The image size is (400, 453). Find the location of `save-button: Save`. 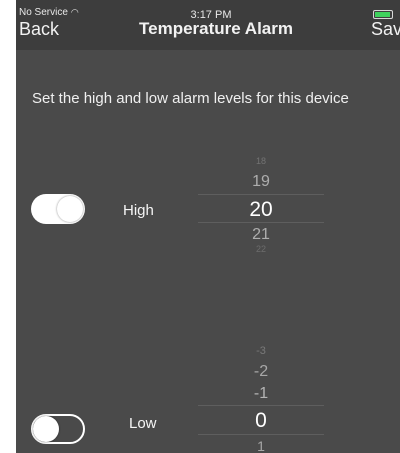

save-button: Save is located at coordinates (385, 29).